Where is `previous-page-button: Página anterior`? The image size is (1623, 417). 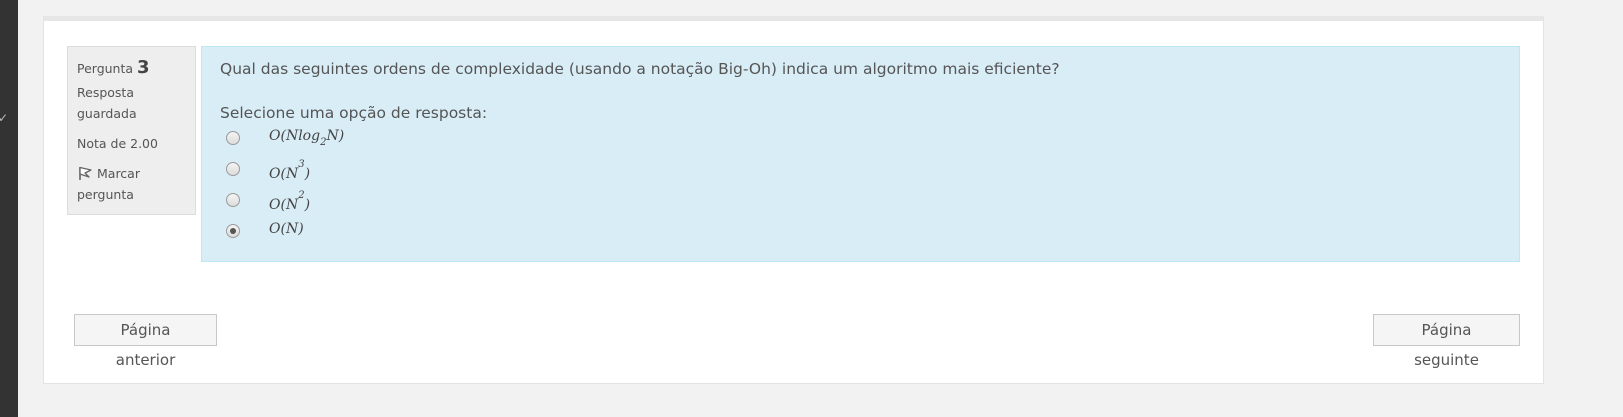 previous-page-button: Página anterior is located at coordinates (145, 341).